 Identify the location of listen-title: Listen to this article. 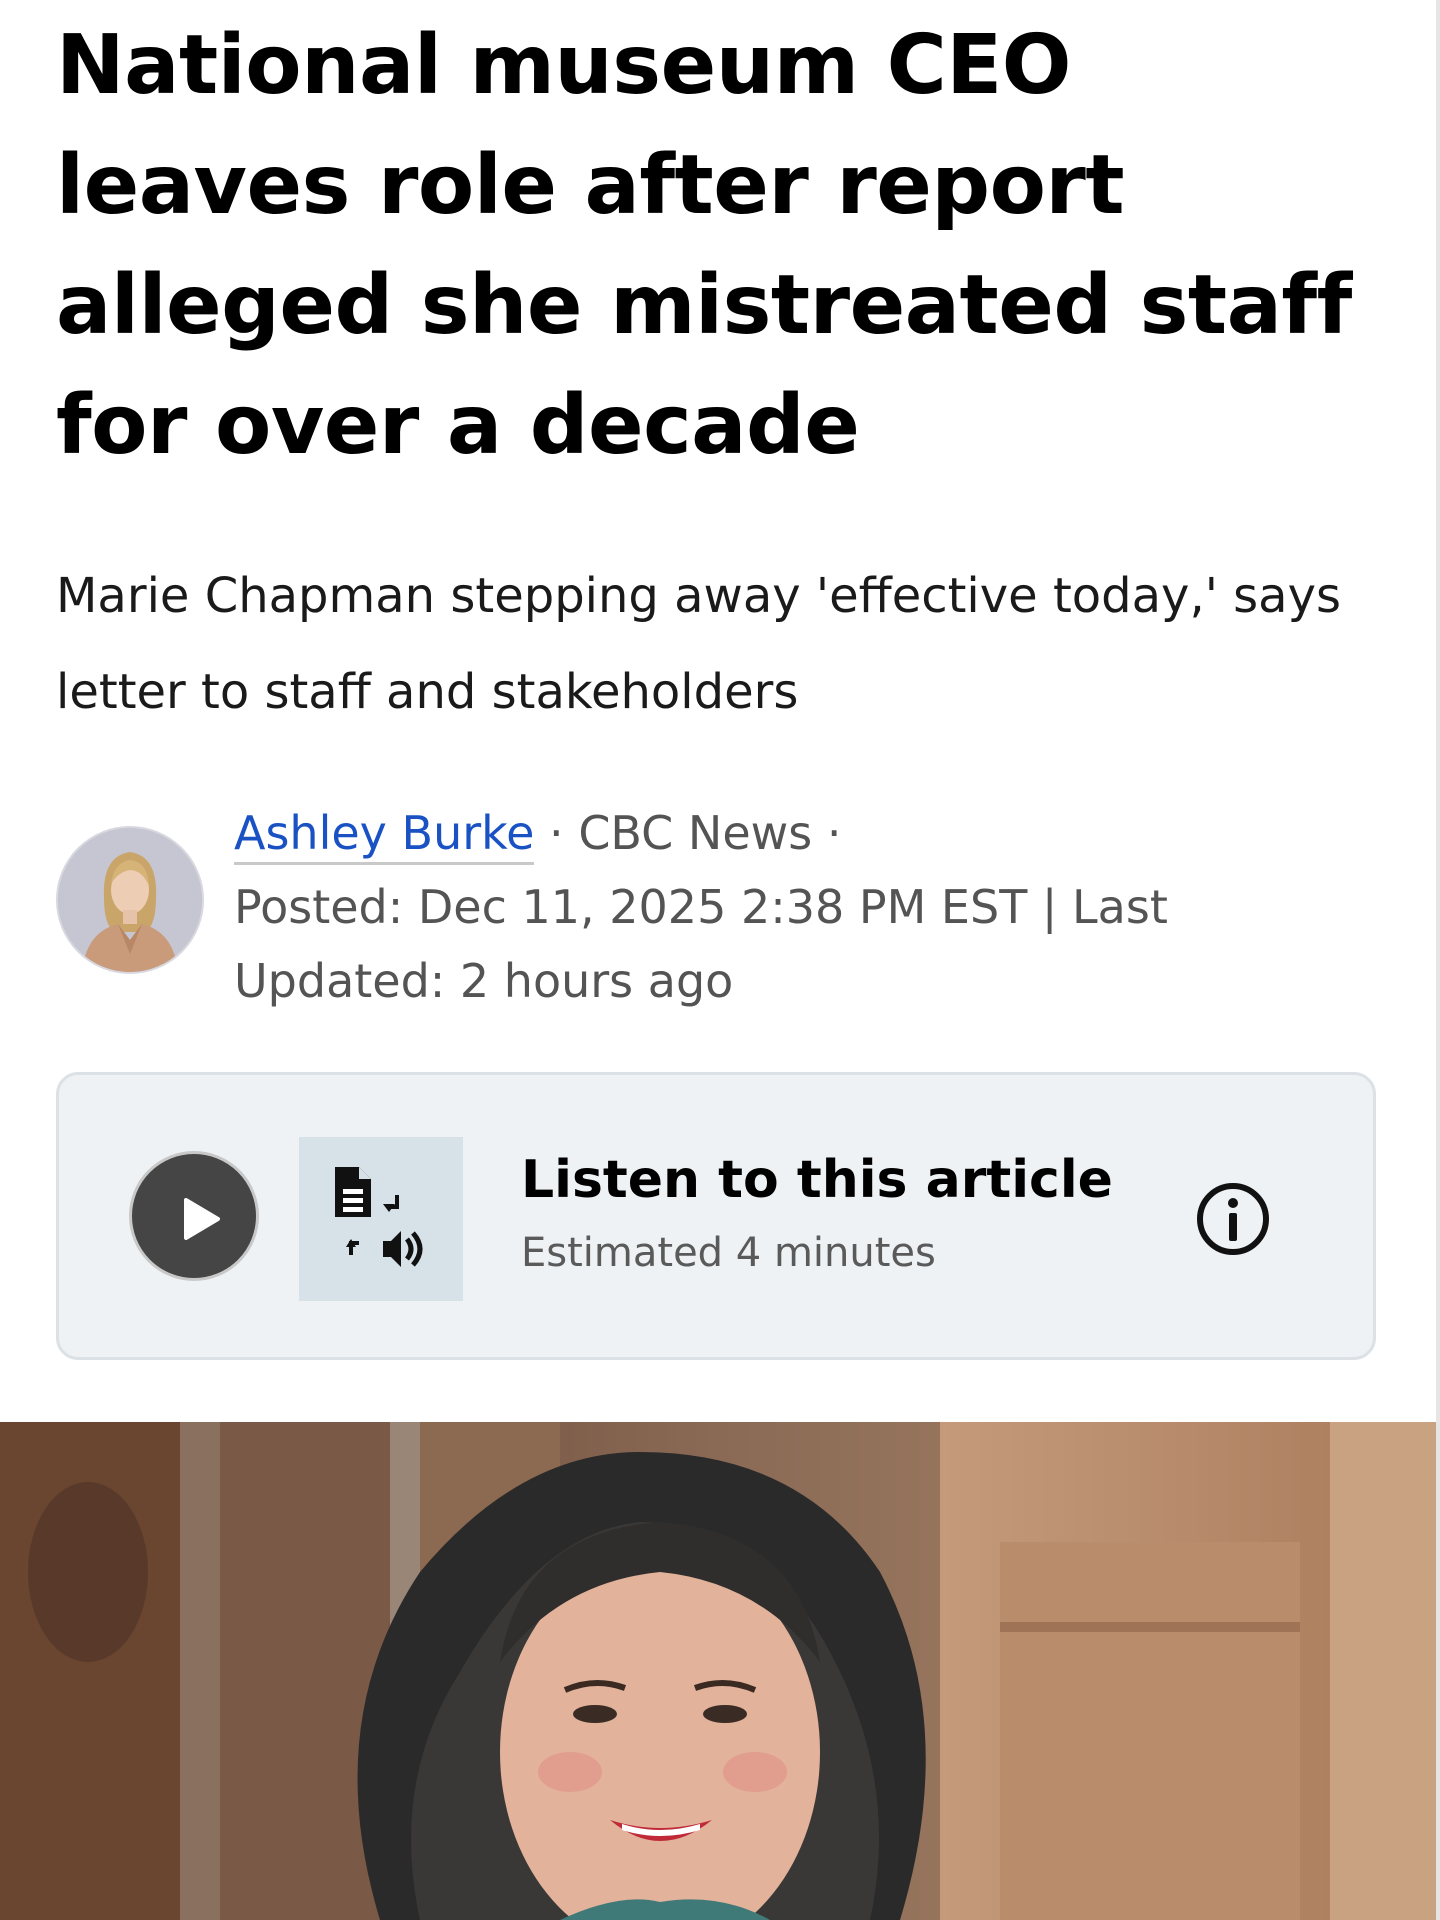
(817, 1180).